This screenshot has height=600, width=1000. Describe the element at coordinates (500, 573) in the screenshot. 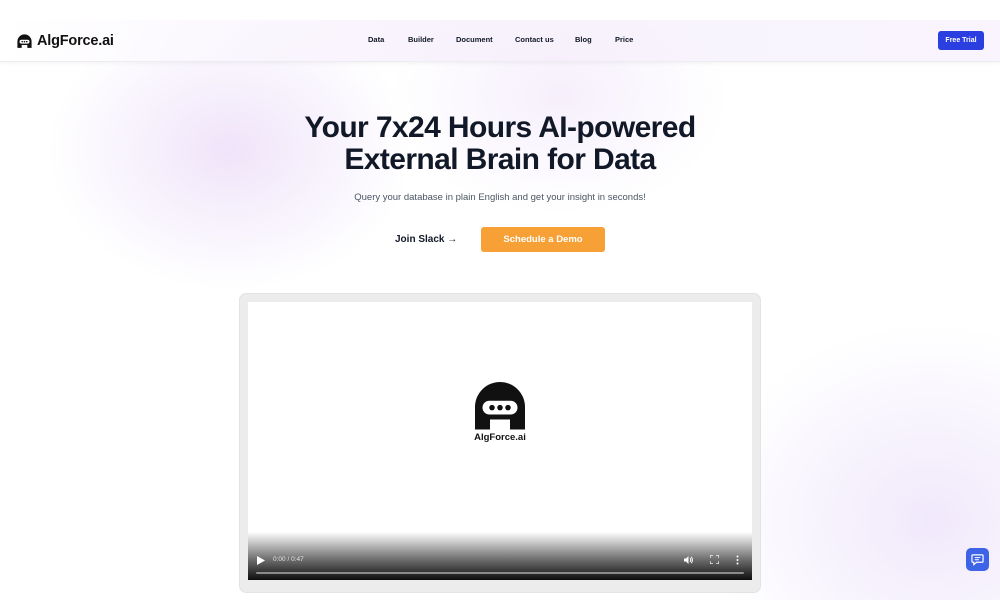

I see `video-progress-bar` at that location.